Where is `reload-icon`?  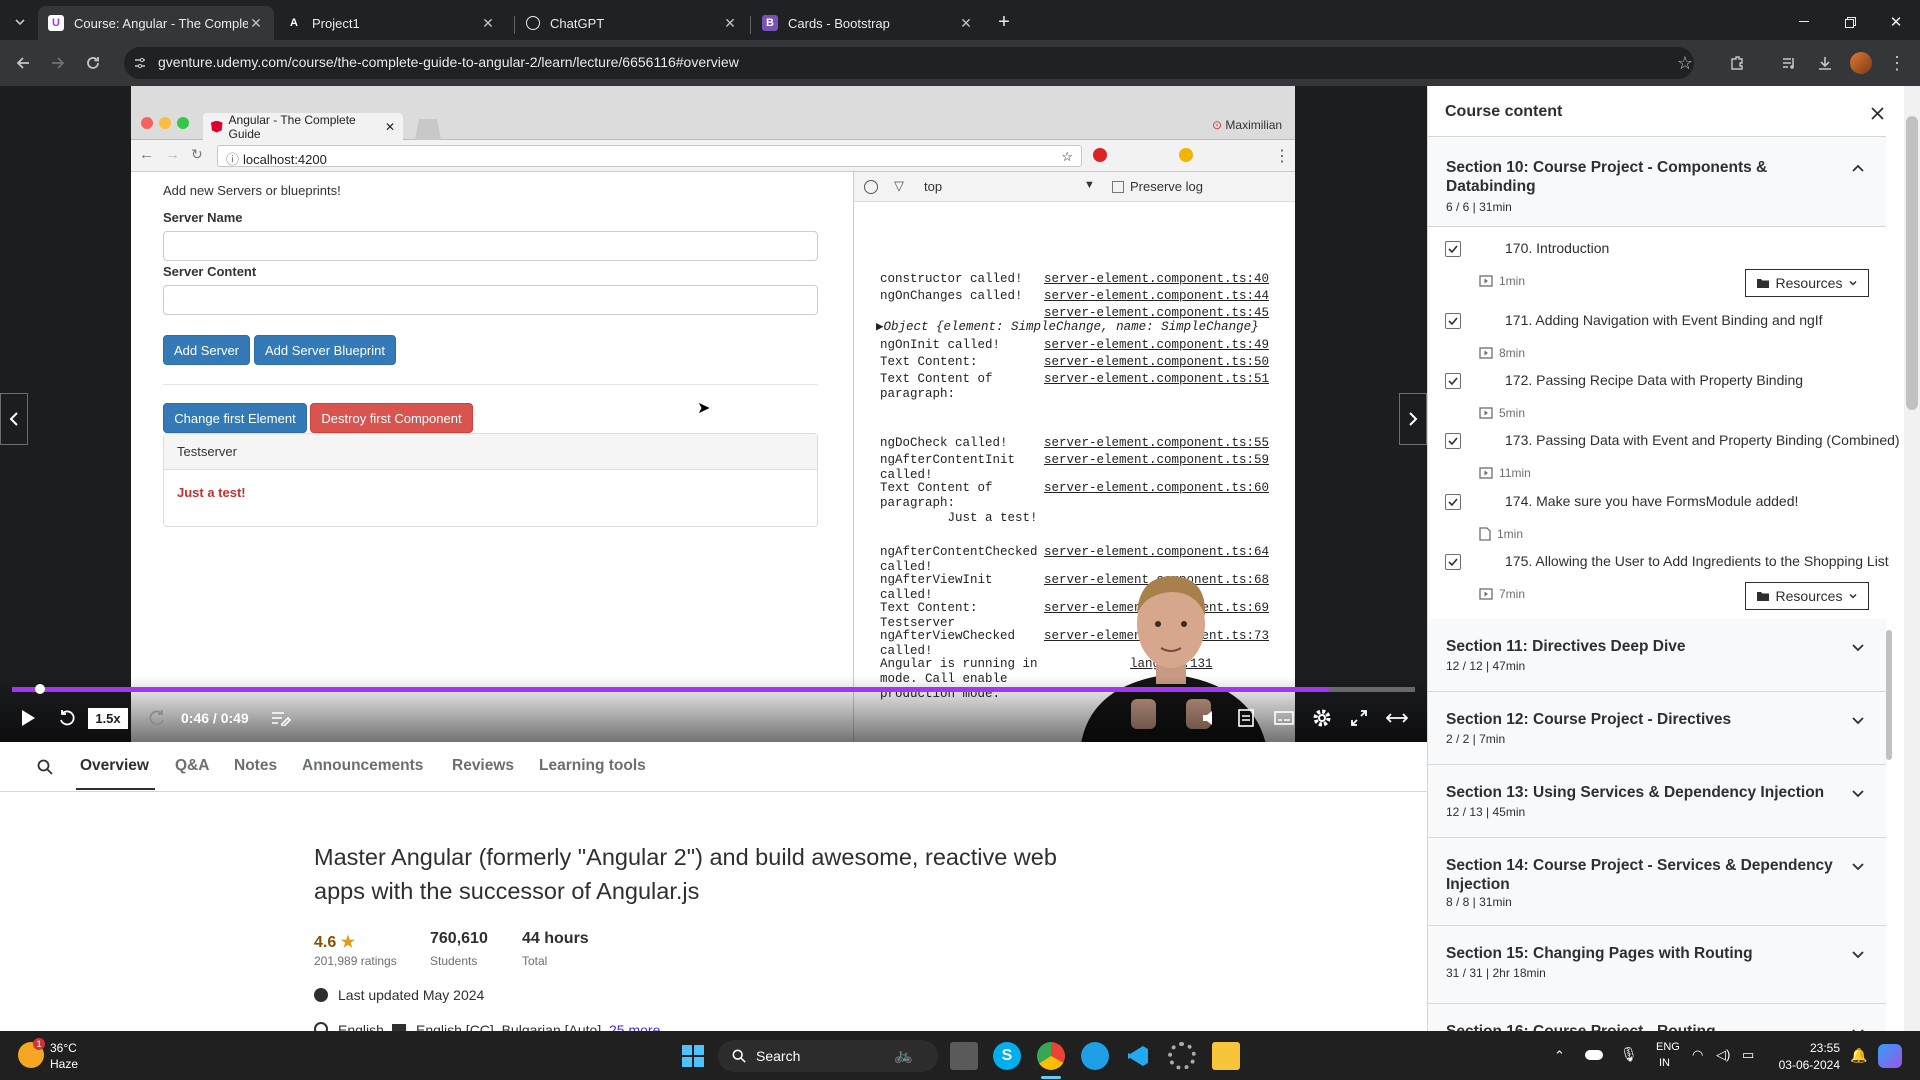 reload-icon is located at coordinates (93, 63).